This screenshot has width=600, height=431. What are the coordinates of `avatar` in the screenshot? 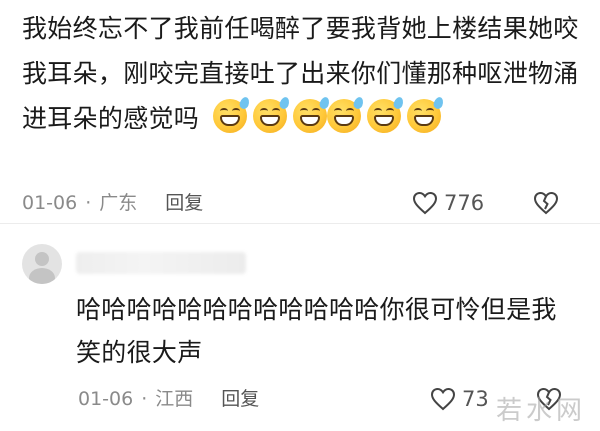 It's located at (42, 264).